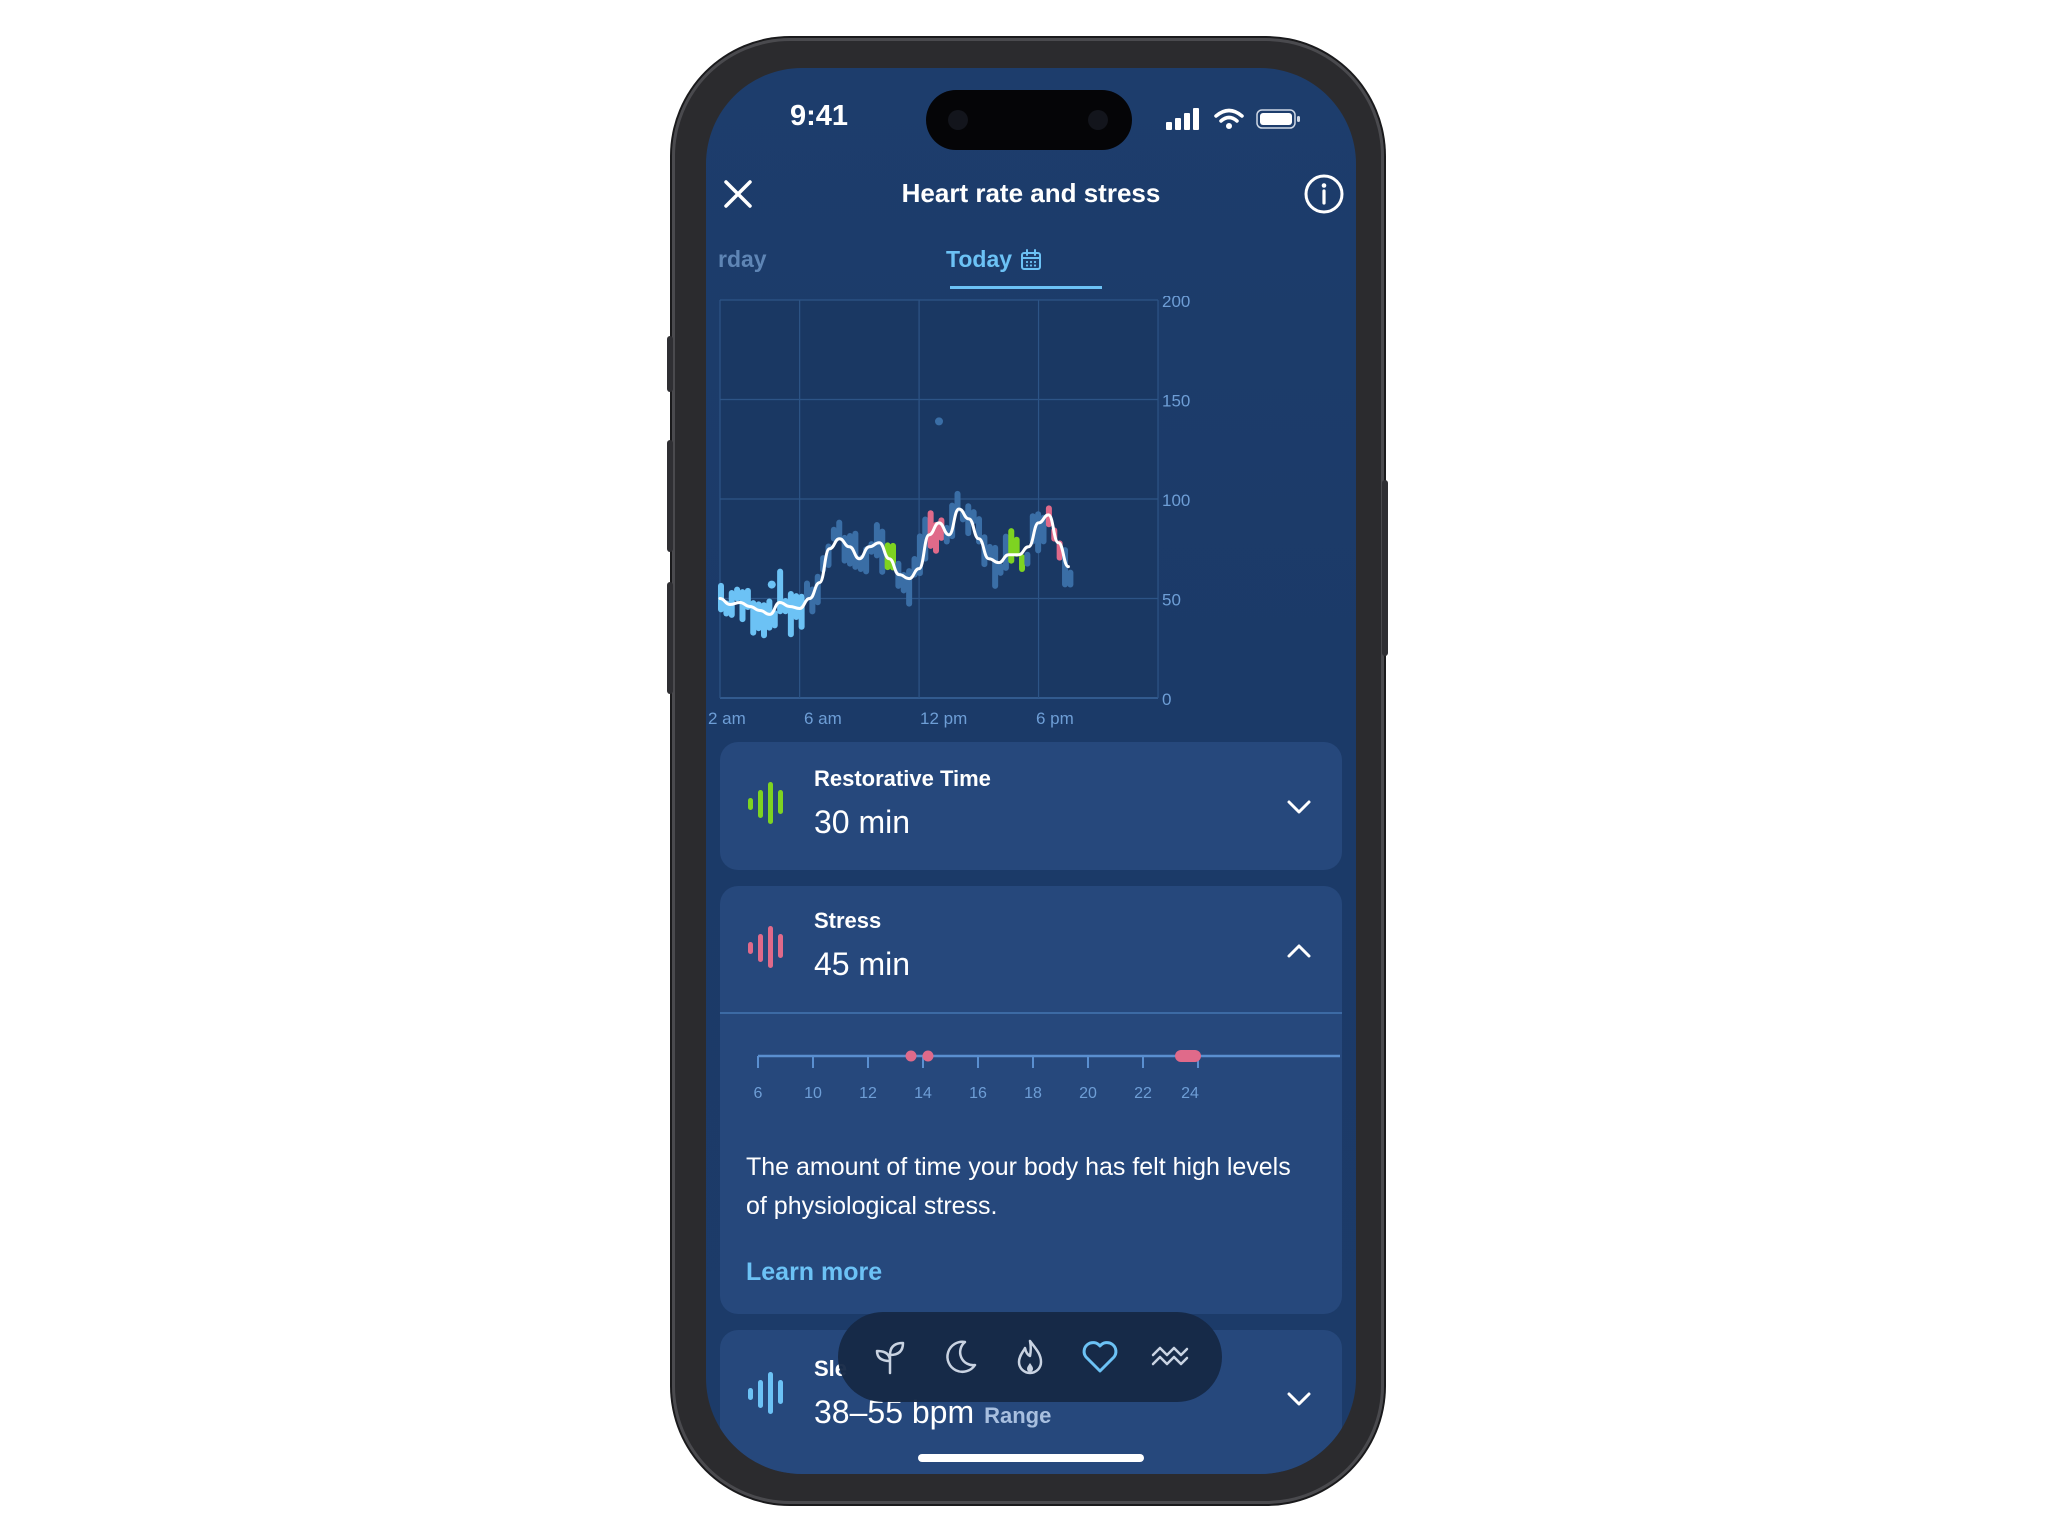  What do you see at coordinates (765, 1393) in the screenshot?
I see `heart-rate-waveform-icon` at bounding box center [765, 1393].